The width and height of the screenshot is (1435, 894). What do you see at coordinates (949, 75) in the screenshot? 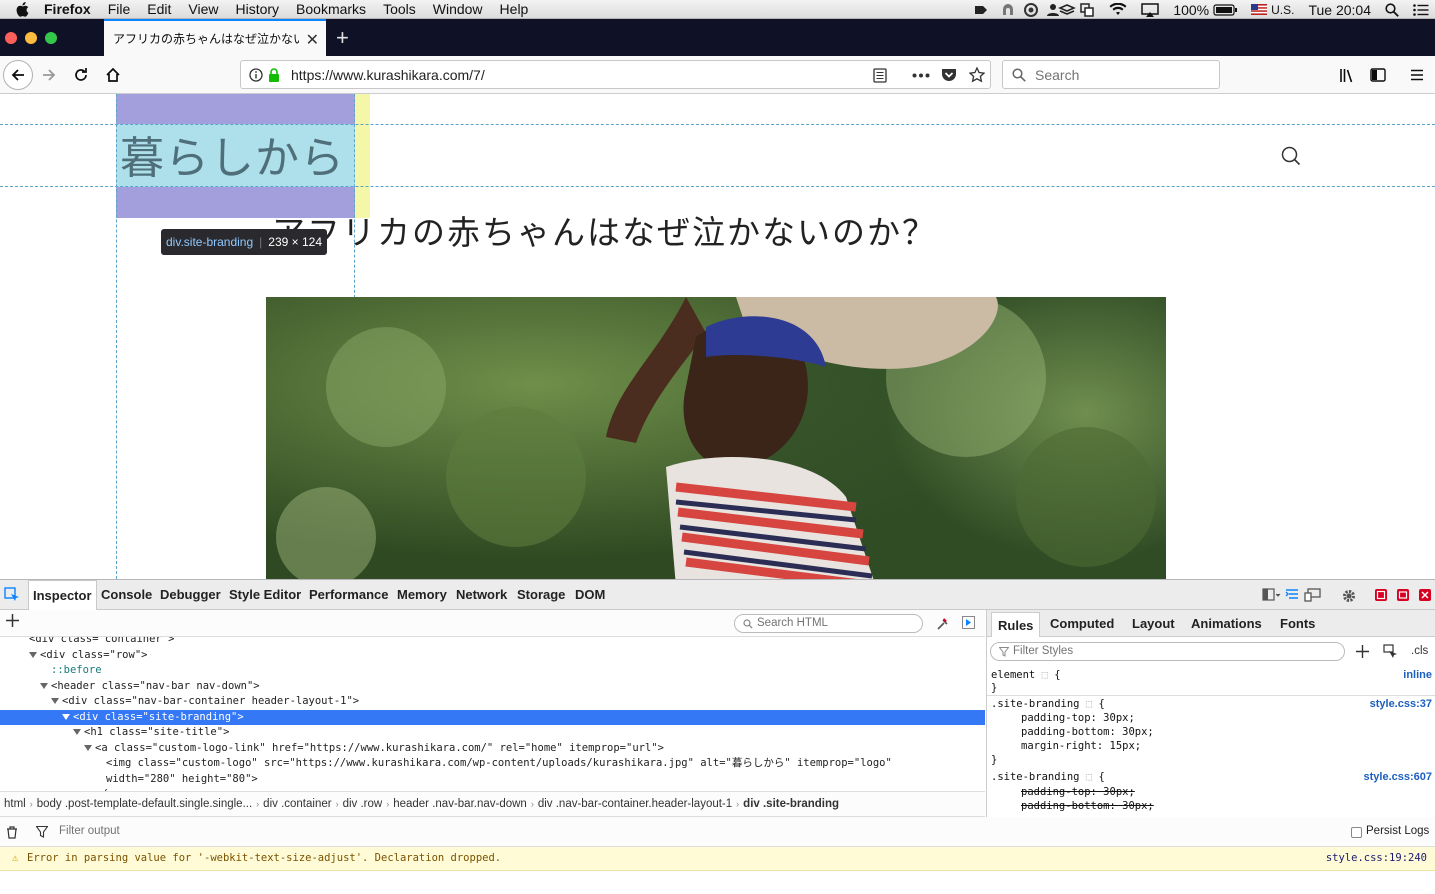
I see `pocket-icon` at bounding box center [949, 75].